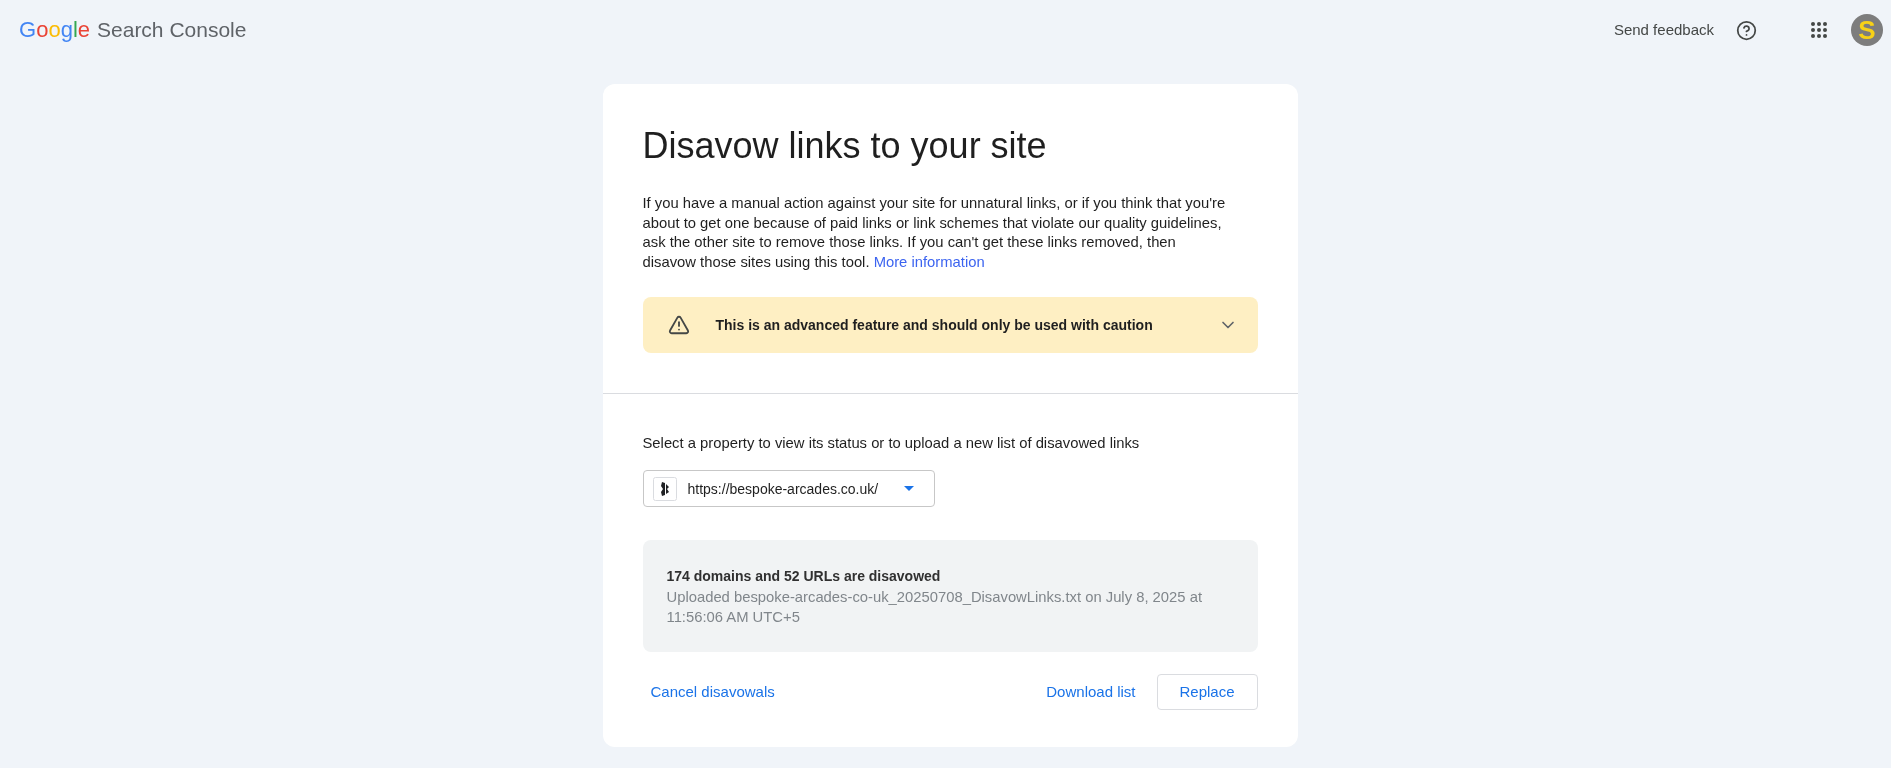 Image resolution: width=1891 pixels, height=768 pixels. Describe the element at coordinates (934, 607) in the screenshot. I see `upload-details: Uploaded bespoke-arcades-co-uk_20250708_DisavowLinks.txt on July 8, 2025 at 11:56:06 AM UTC+5` at that location.